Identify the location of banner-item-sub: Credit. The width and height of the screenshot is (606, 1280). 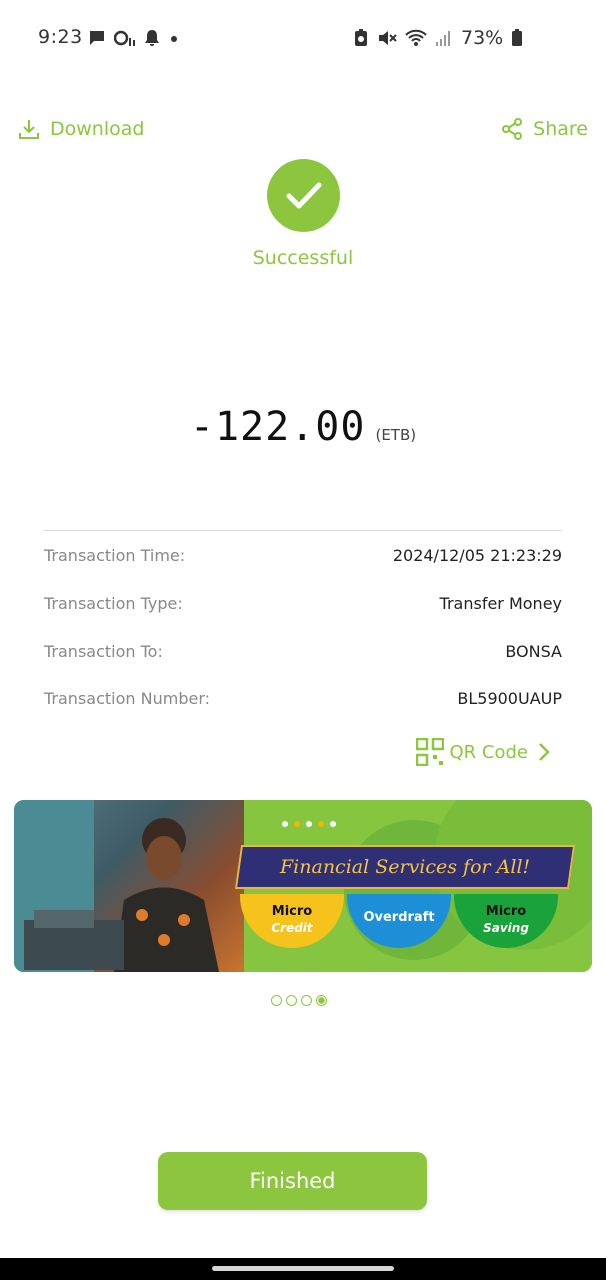
(292, 928).